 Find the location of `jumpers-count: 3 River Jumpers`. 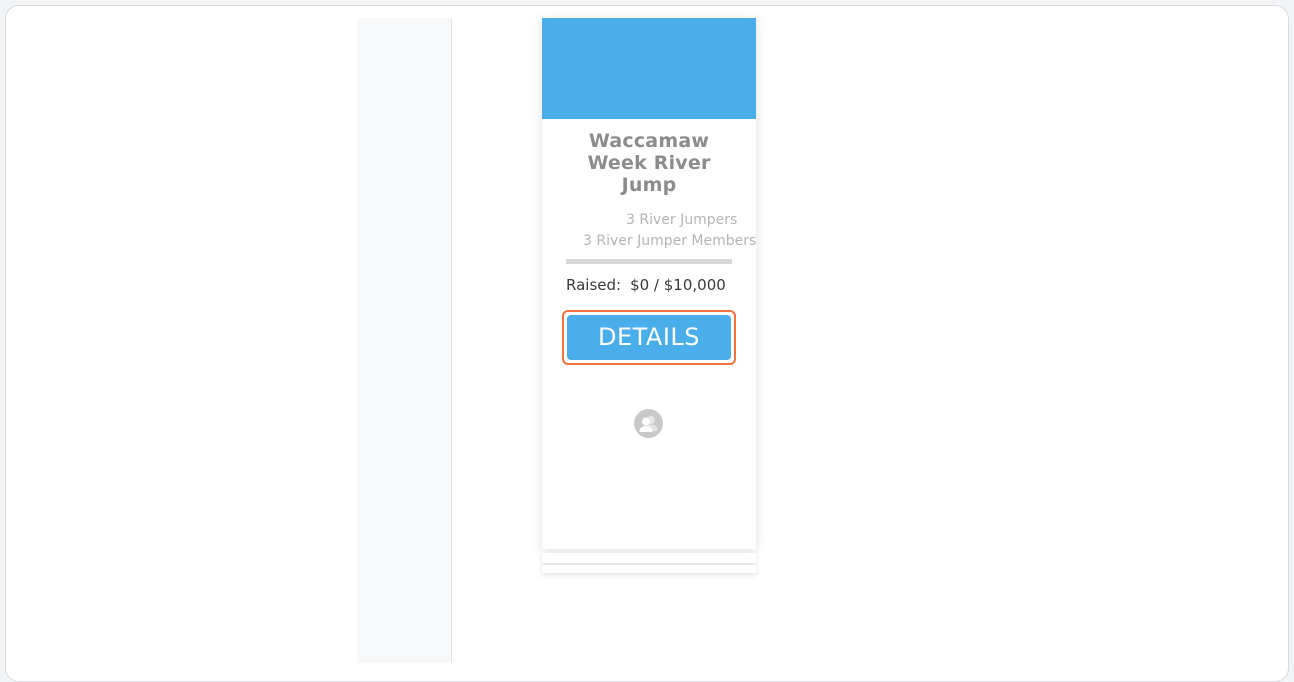

jumpers-count: 3 River Jumpers is located at coordinates (682, 220).